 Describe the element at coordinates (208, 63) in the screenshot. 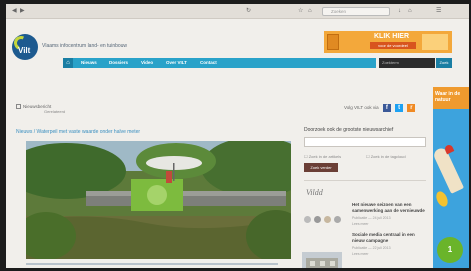

I see `nav-item-contact: Contact` at that location.